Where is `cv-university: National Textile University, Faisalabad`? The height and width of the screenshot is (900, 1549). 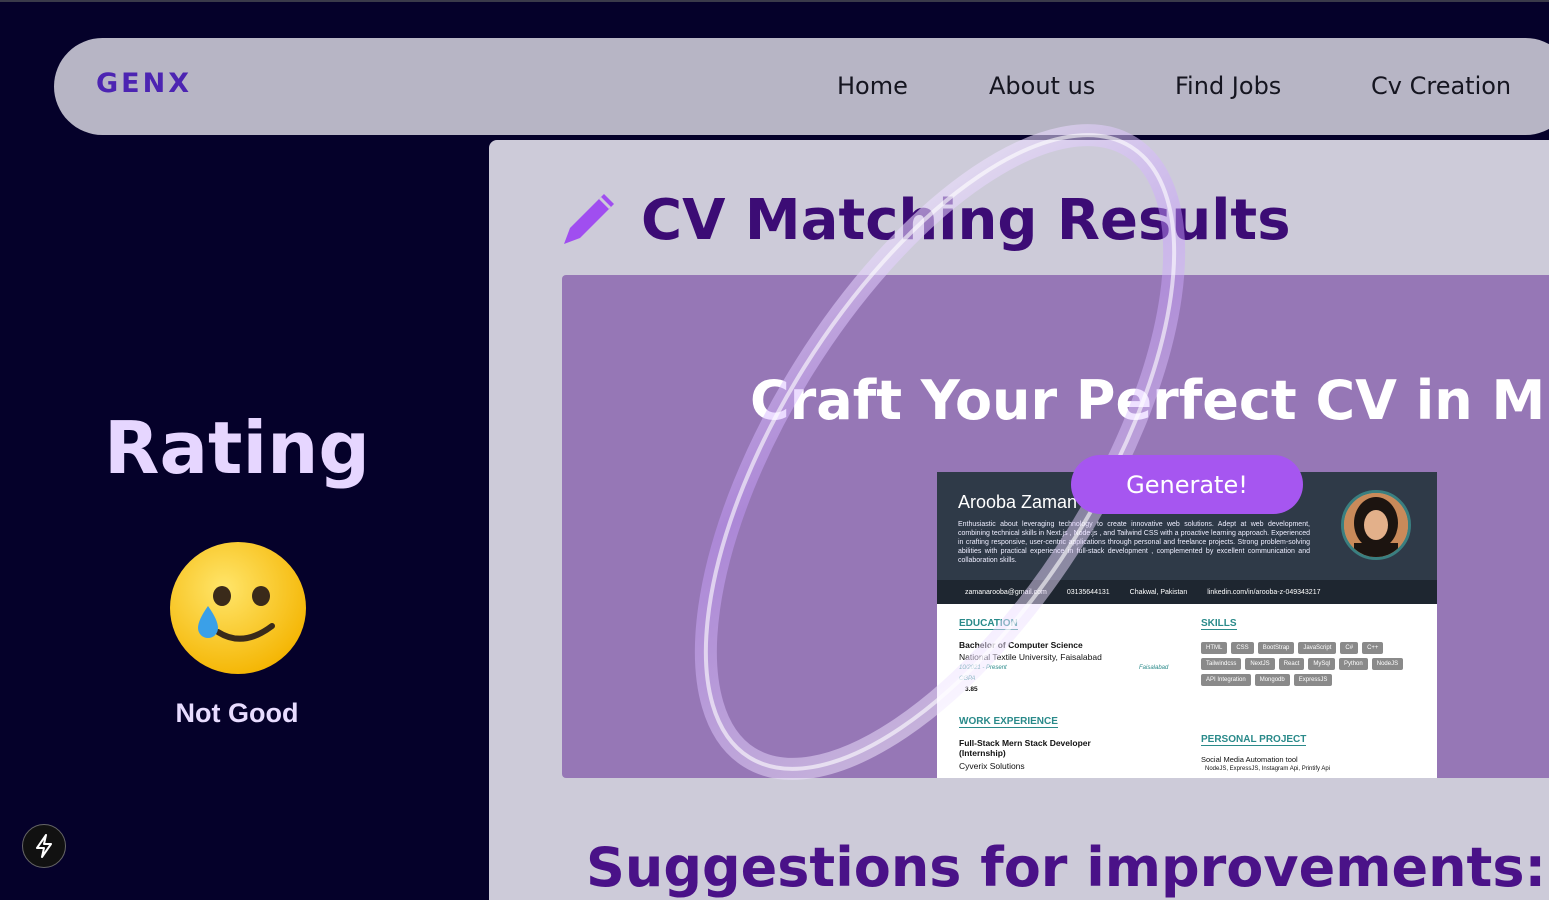 cv-university: National Textile University, Faisalabad is located at coordinates (1030, 657).